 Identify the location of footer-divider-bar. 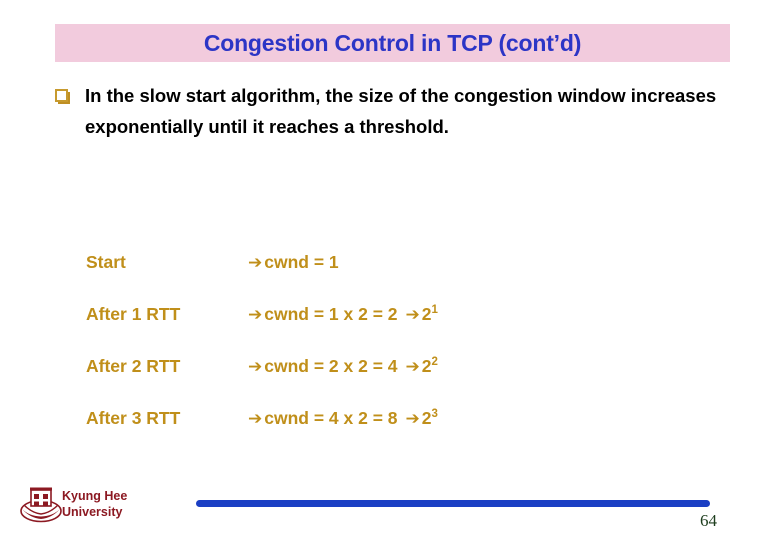
(453, 503).